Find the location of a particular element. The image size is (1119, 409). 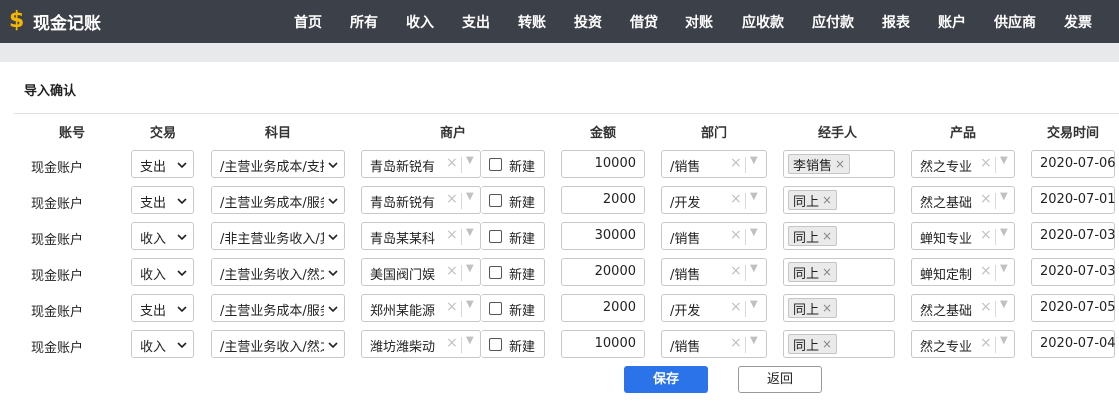

nav-loan: 借贷 is located at coordinates (644, 22).